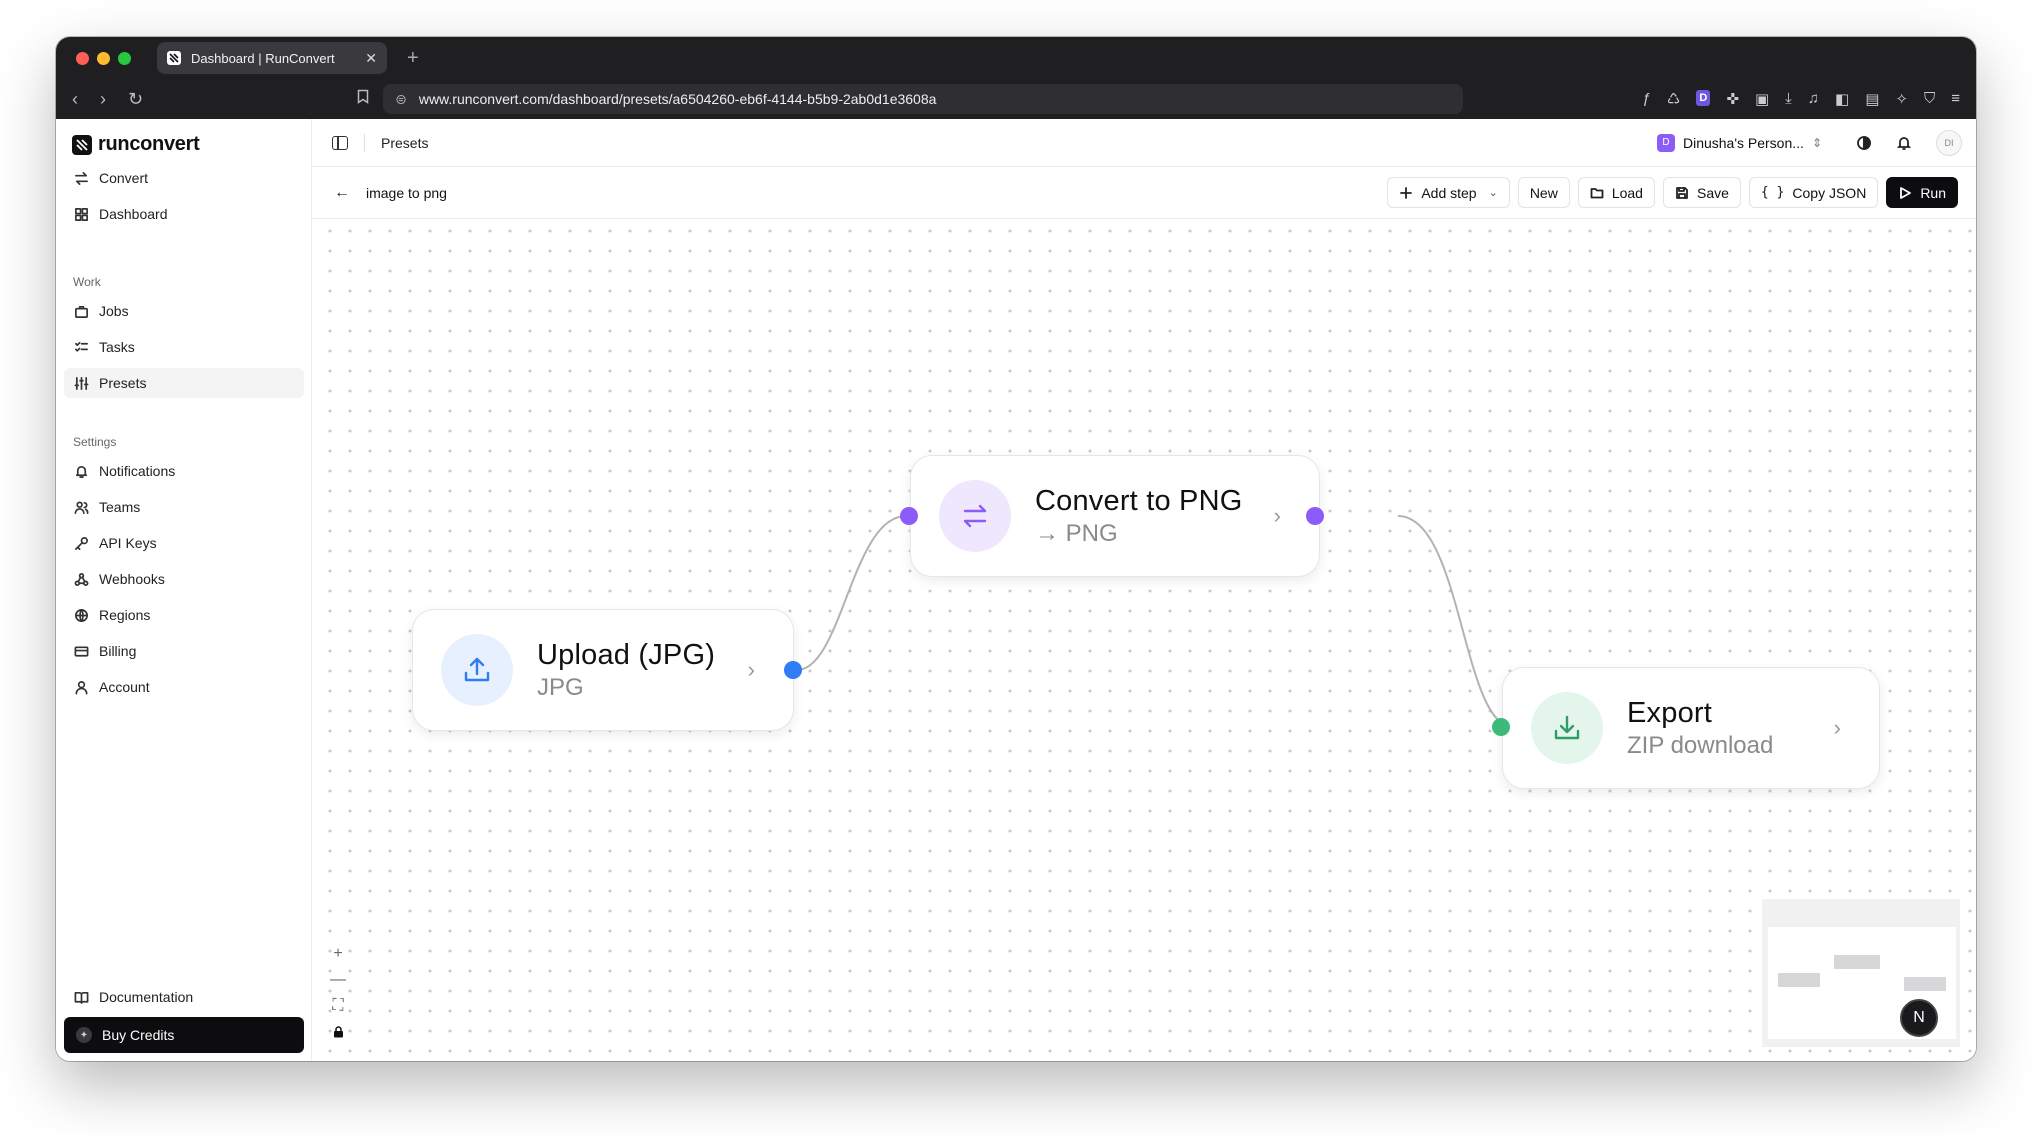  What do you see at coordinates (81, 507) in the screenshot?
I see `users-icon` at bounding box center [81, 507].